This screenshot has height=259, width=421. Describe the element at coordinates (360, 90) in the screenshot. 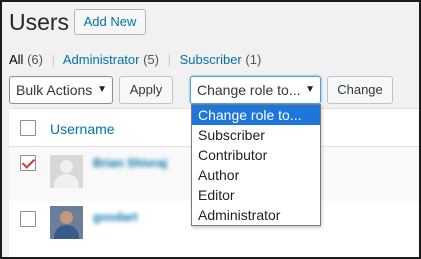

I see `change-role-button: Change` at that location.